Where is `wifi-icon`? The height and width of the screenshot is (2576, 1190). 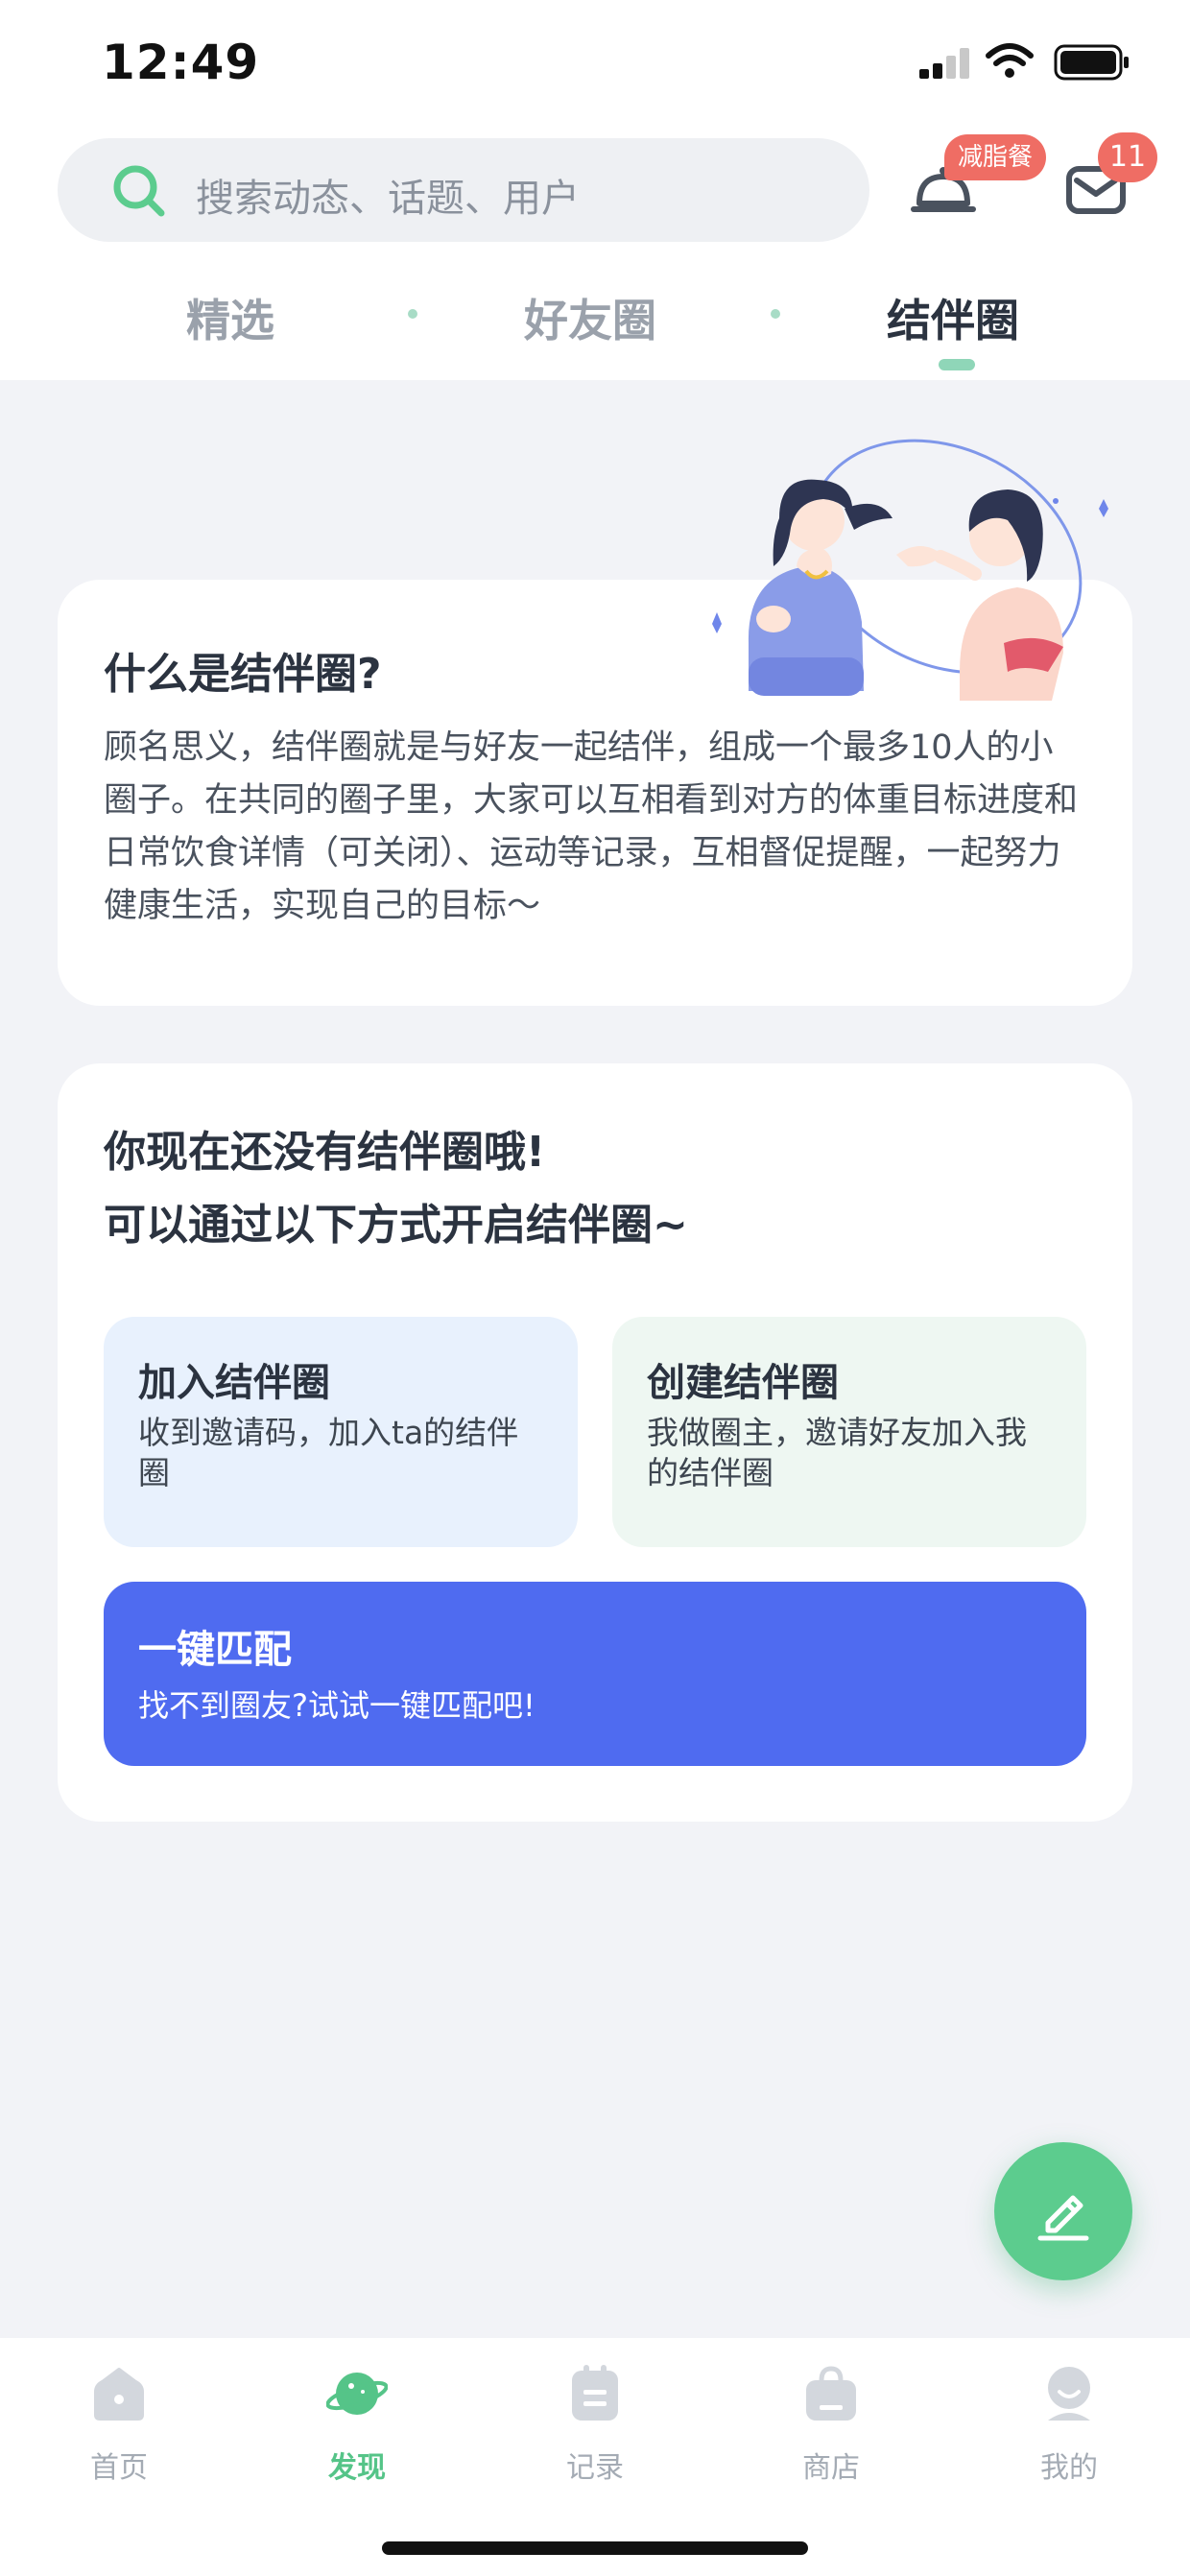
wifi-icon is located at coordinates (1010, 60).